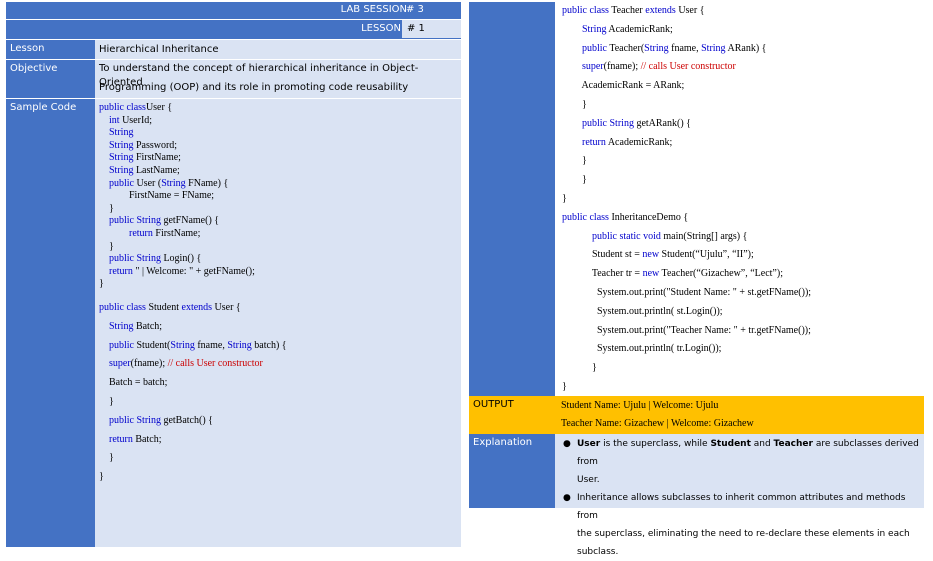 This screenshot has height=561, width=933. I want to click on code-text: " | Welcome: " + getFName();, so click(193, 271).